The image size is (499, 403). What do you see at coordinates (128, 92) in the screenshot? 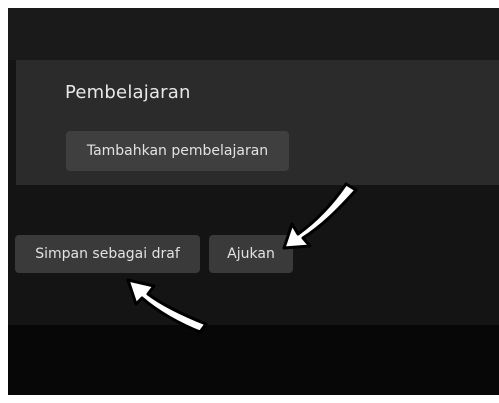
I see `section-title: Pembelajaran` at bounding box center [128, 92].